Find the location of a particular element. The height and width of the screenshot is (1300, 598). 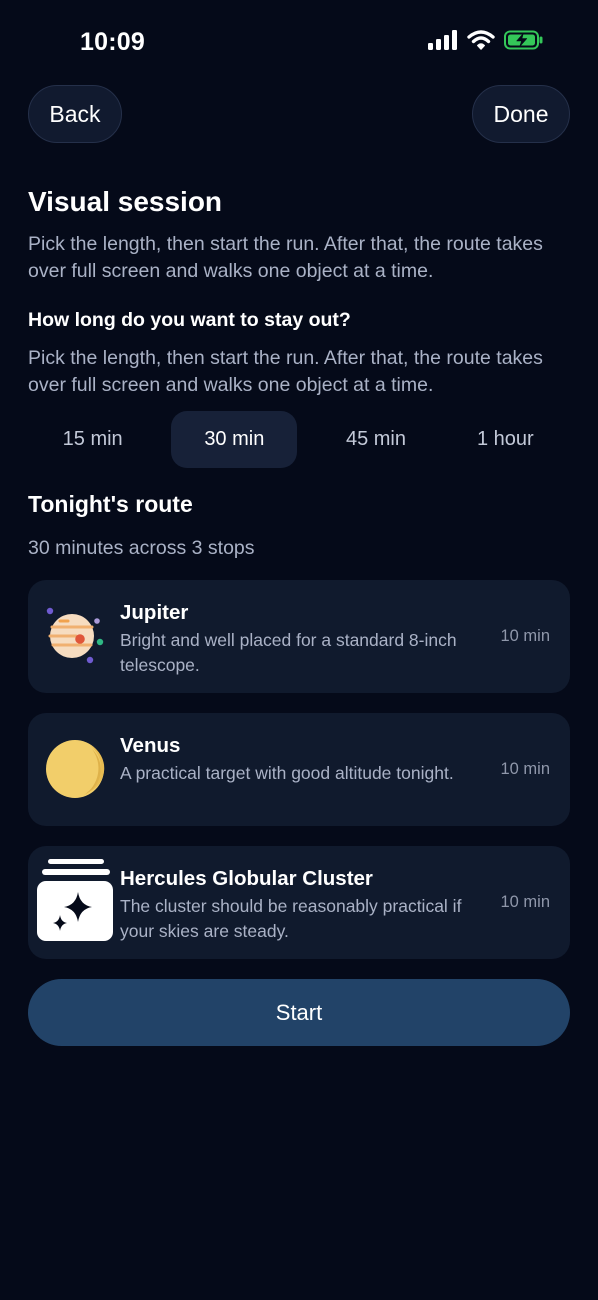

duration-option-15-min: 15 min is located at coordinates (92, 439).